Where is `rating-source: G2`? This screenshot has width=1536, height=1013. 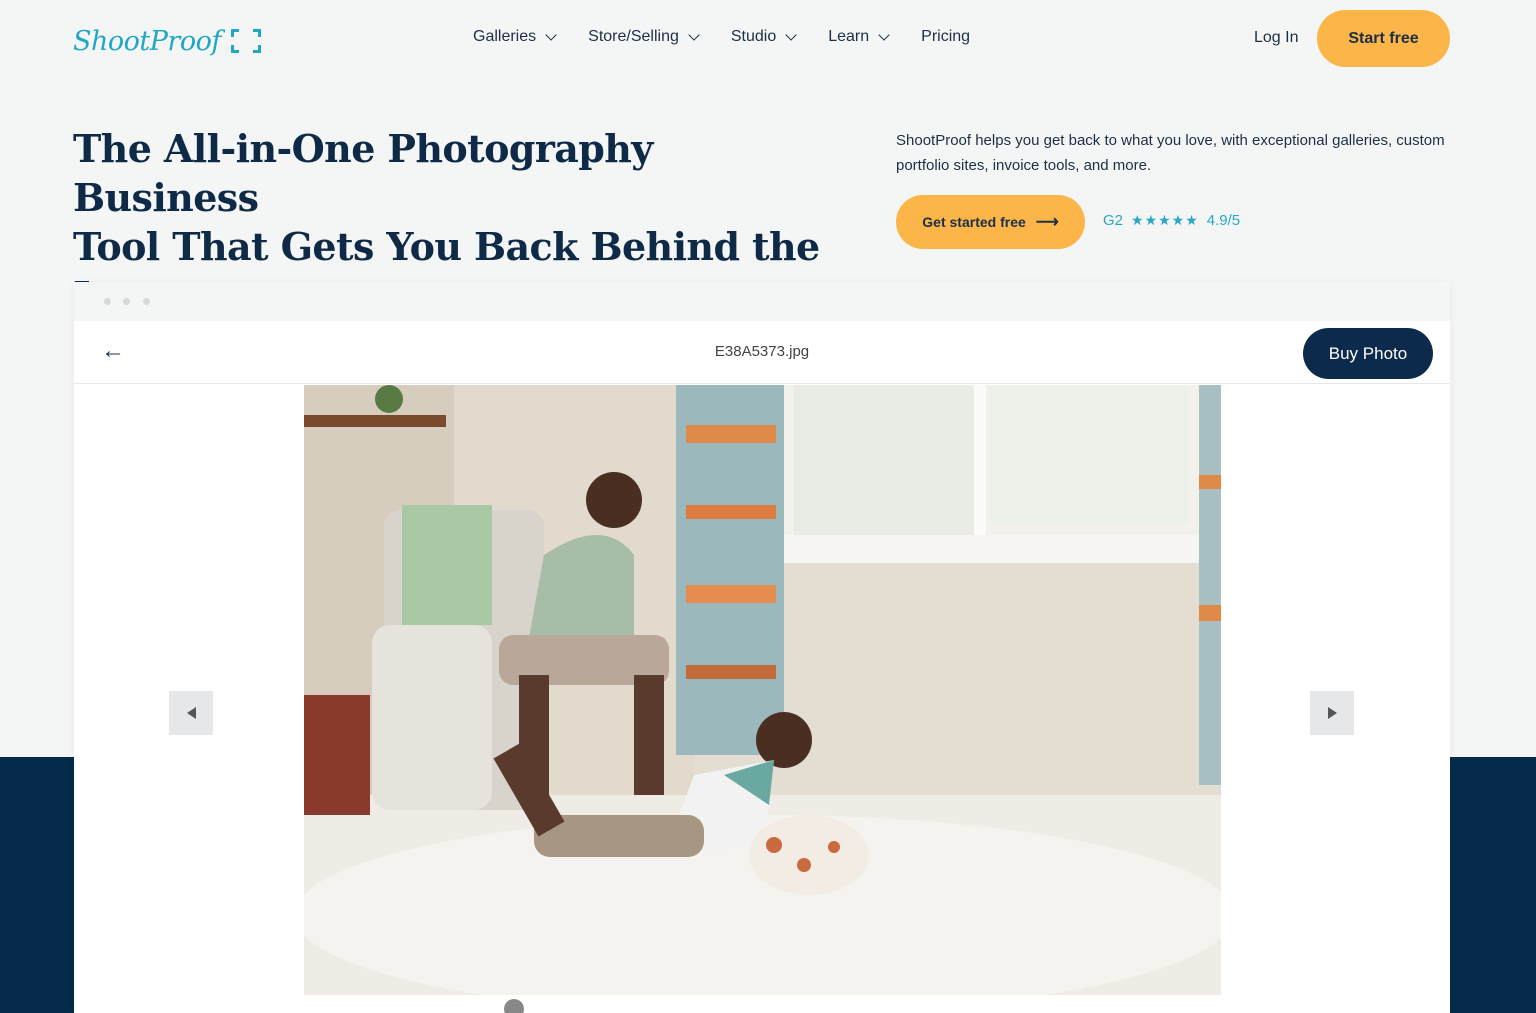 rating-source: G2 is located at coordinates (1113, 220).